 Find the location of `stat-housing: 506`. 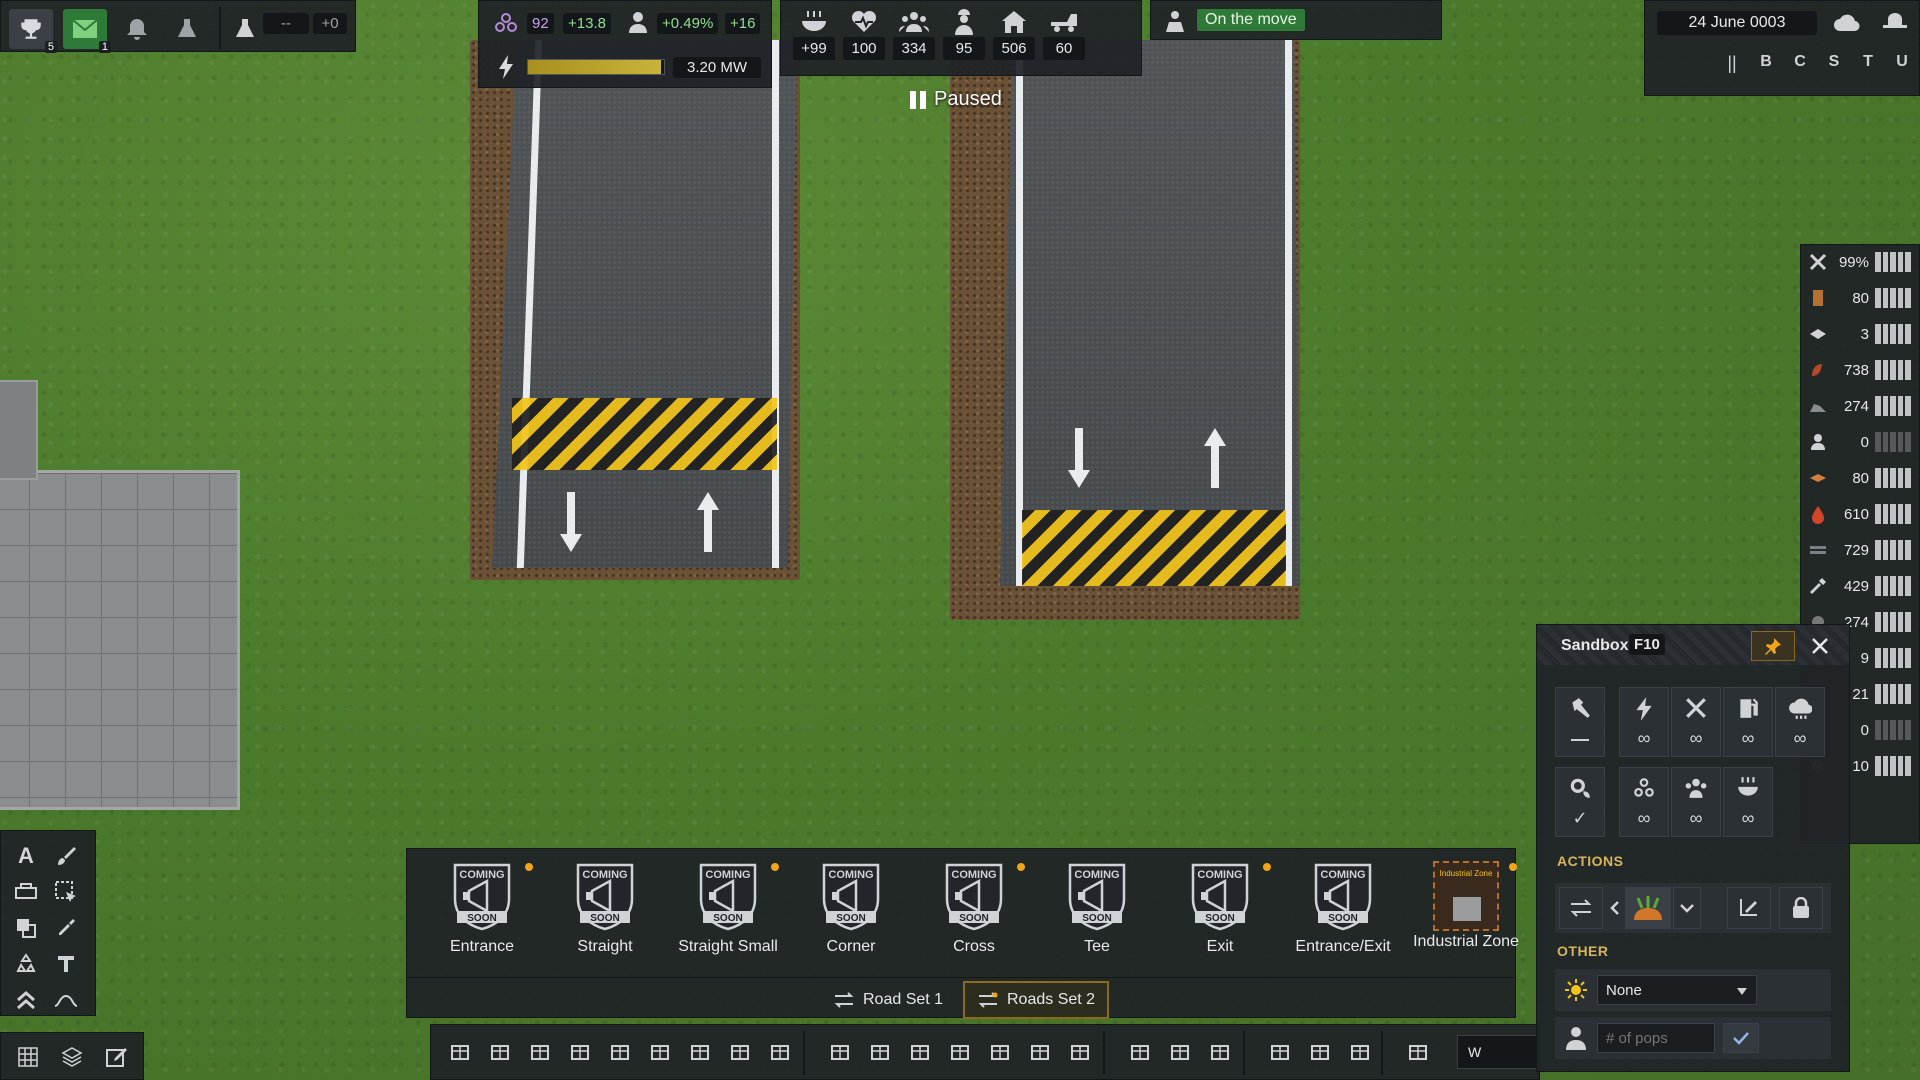

stat-housing: 506 is located at coordinates (1014, 33).